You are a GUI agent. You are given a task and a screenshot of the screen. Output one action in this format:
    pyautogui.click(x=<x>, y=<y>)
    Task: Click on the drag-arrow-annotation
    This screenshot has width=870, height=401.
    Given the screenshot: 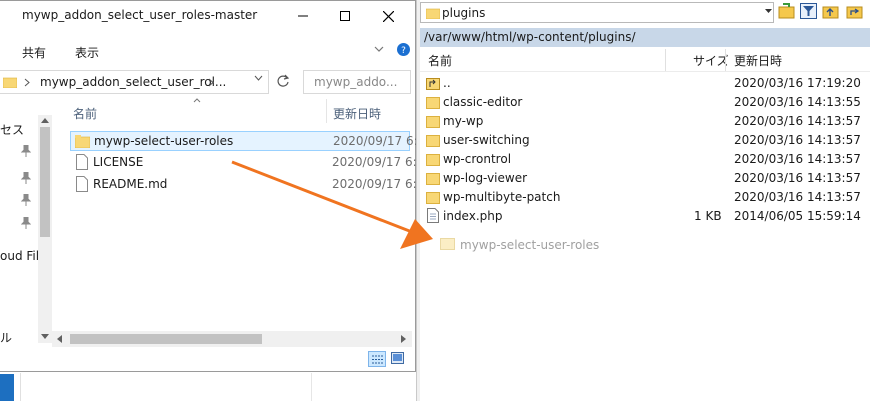 What is the action you would take?
    pyautogui.click(x=332, y=204)
    